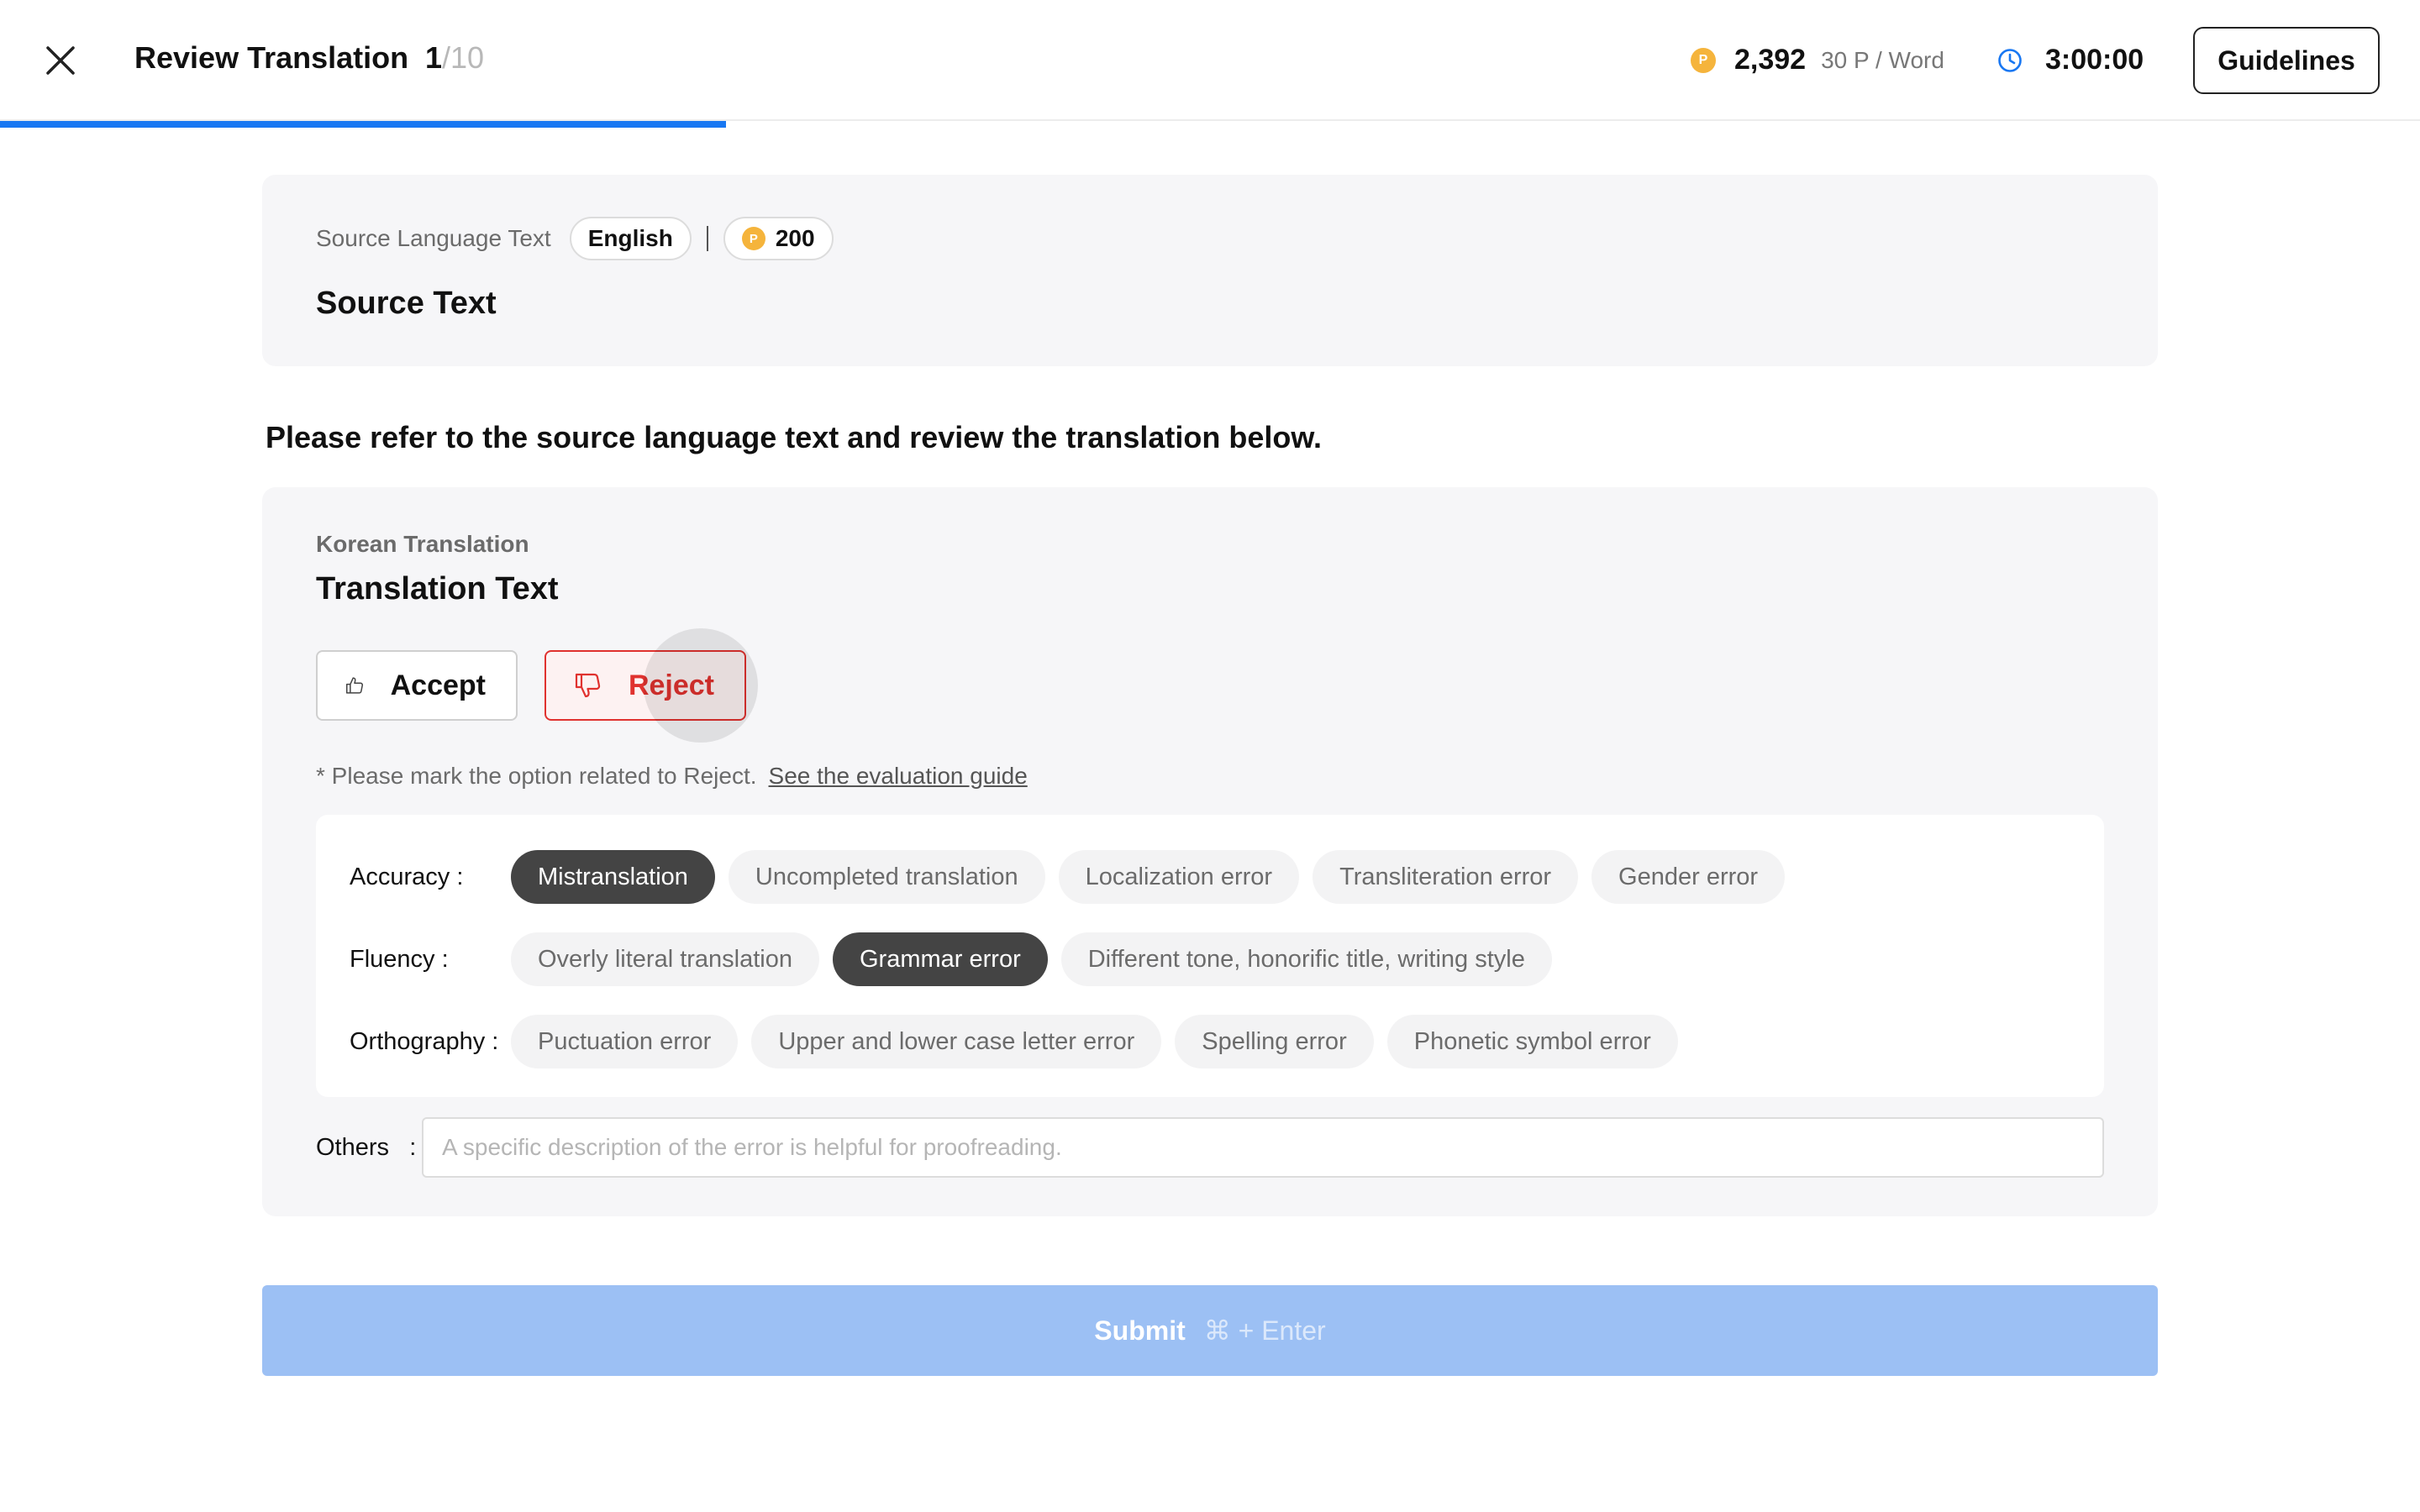  I want to click on submit-shortcut: ⌘ + Enter, so click(1264, 1330).